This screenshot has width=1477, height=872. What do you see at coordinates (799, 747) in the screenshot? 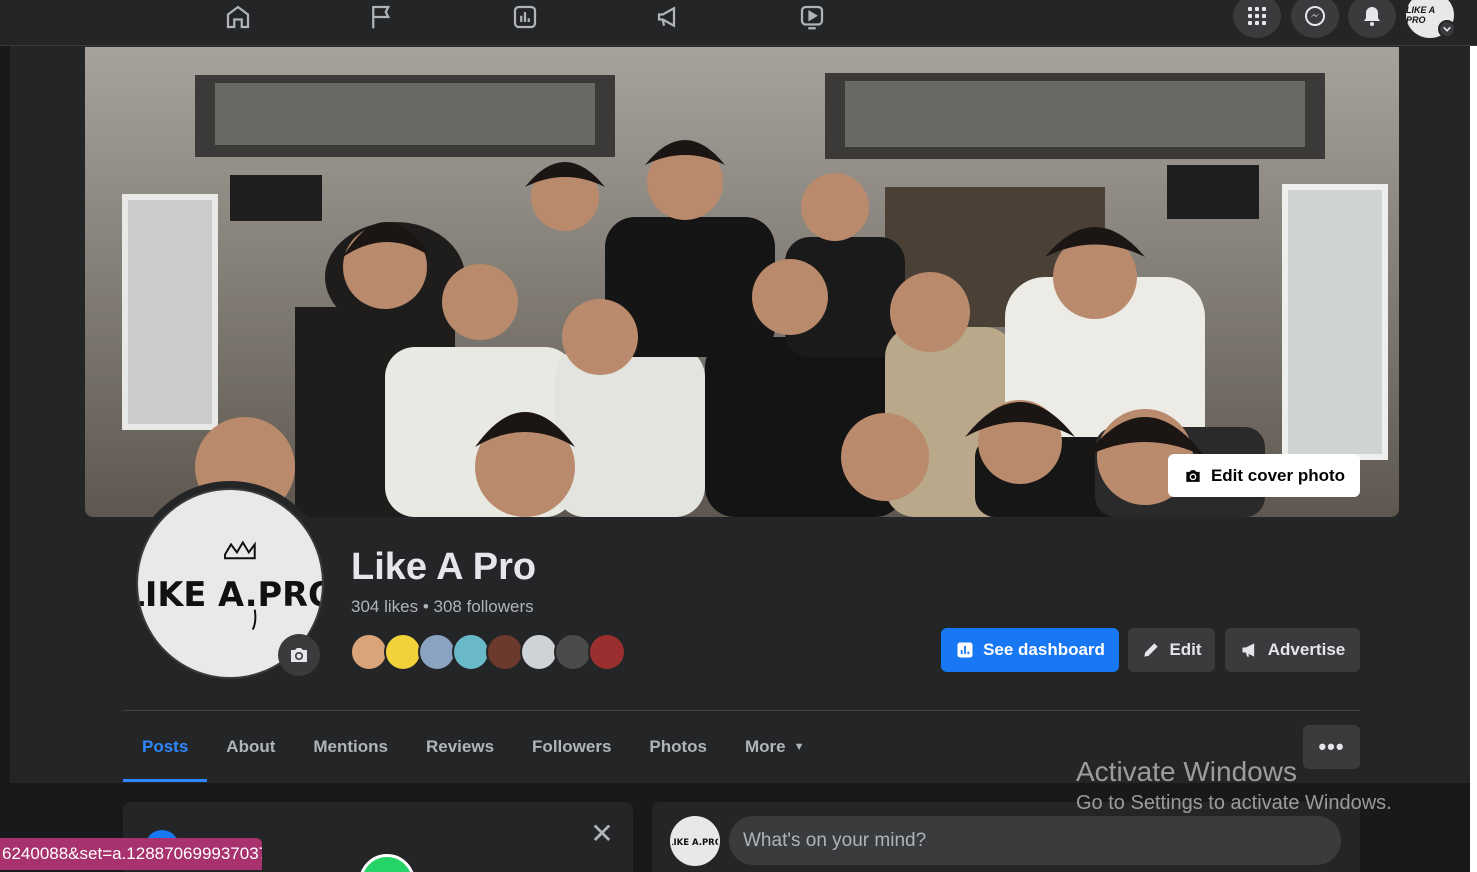
I see `caret-down-icon: ▼` at bounding box center [799, 747].